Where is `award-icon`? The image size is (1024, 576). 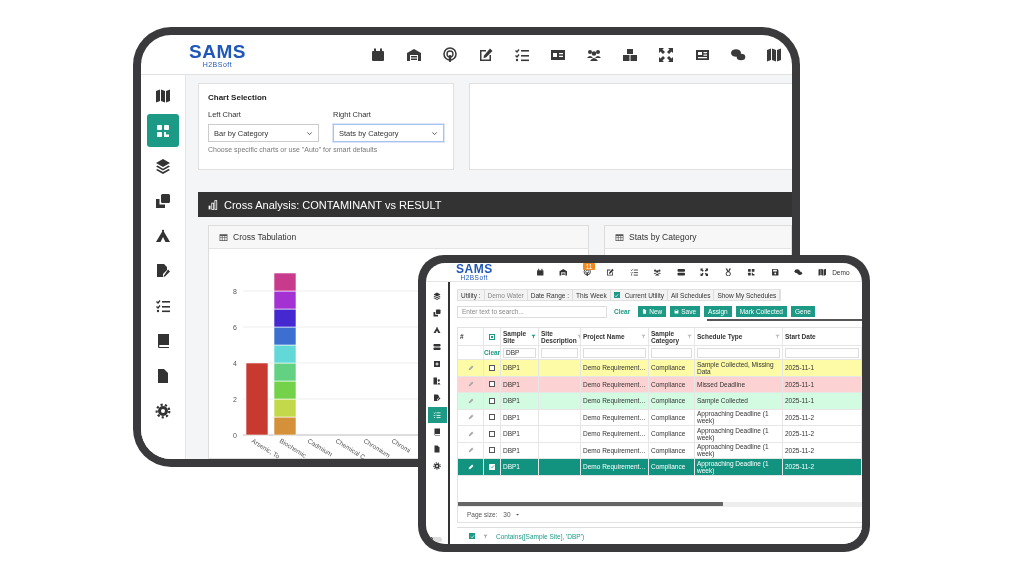 award-icon is located at coordinates (728, 272).